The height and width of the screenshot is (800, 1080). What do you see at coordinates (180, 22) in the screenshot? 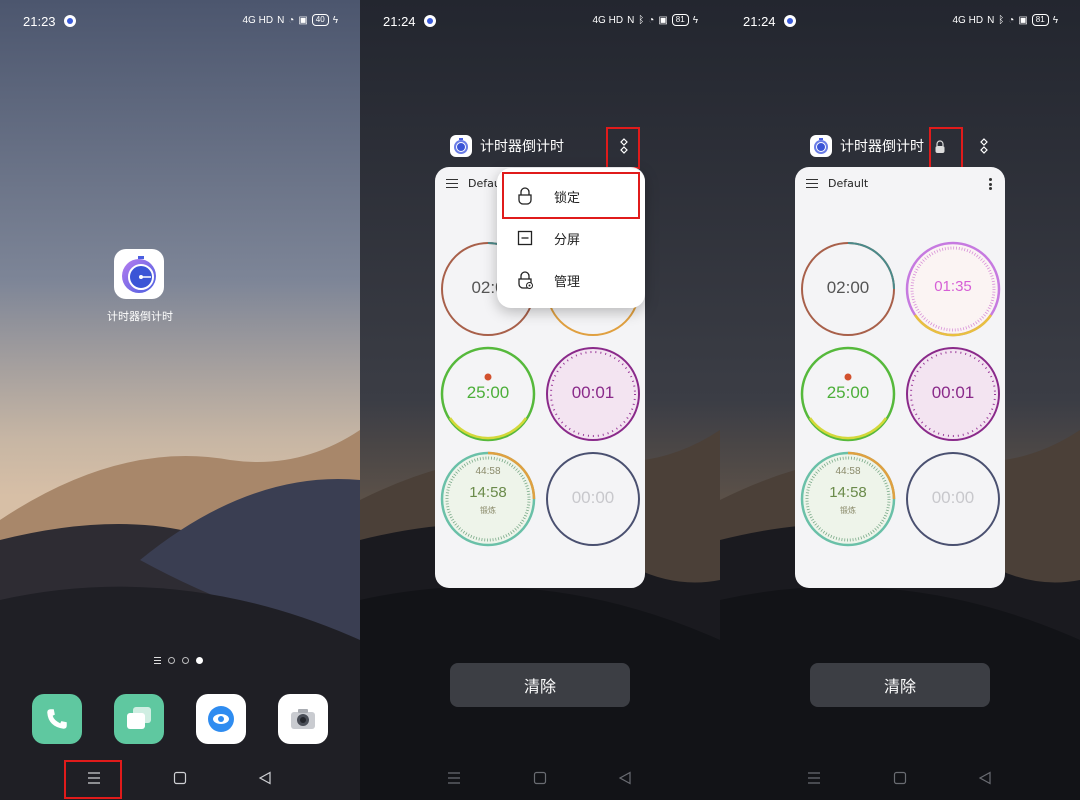
I see `status-bar: 21:23 4G HD N ◔ ▣ 40 ϟ` at bounding box center [180, 22].